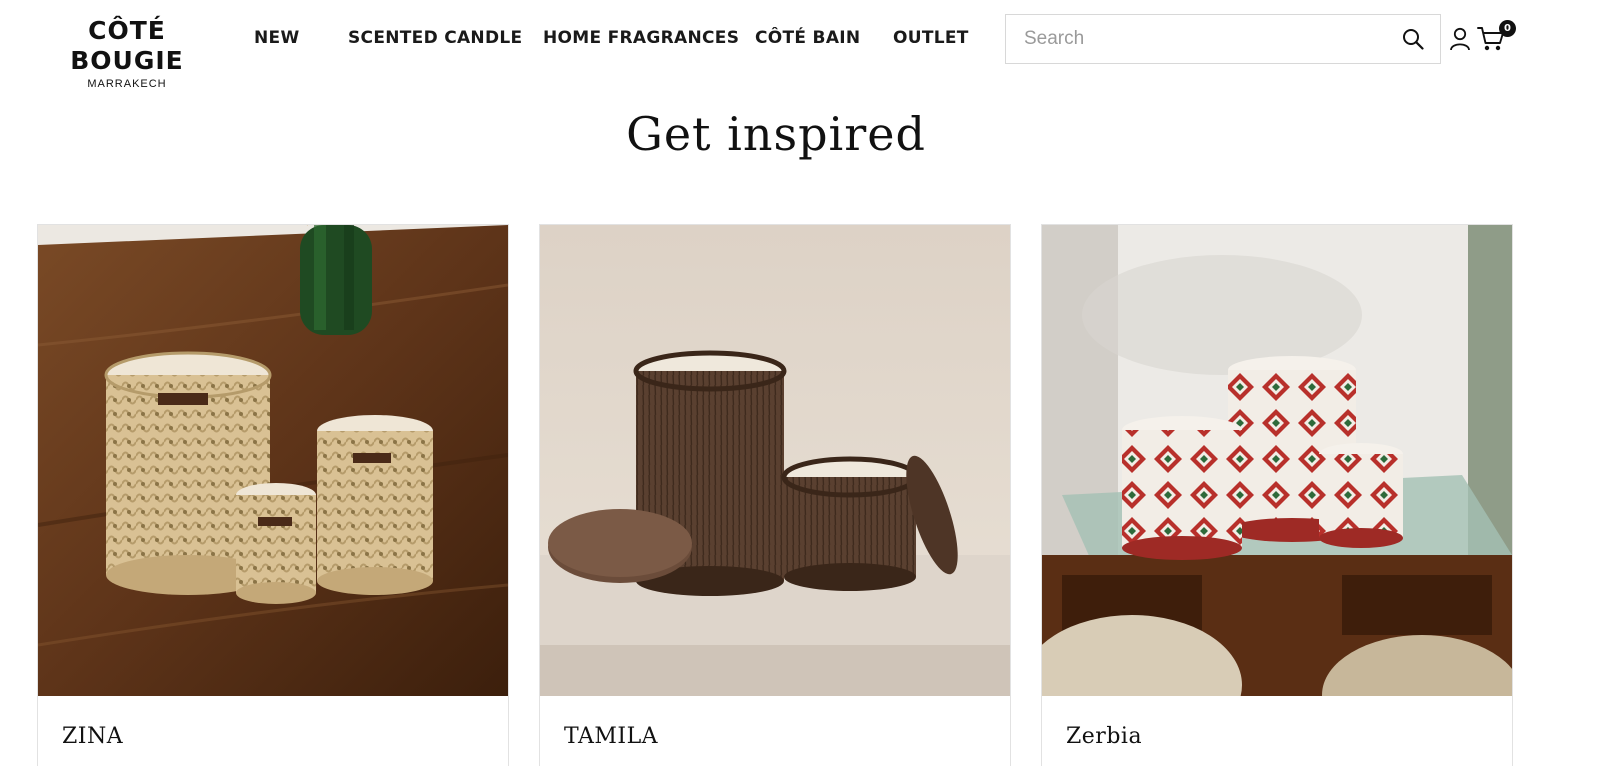 The width and height of the screenshot is (1600, 766). Describe the element at coordinates (1104, 736) in the screenshot. I see `product-name: Zerbia` at that location.